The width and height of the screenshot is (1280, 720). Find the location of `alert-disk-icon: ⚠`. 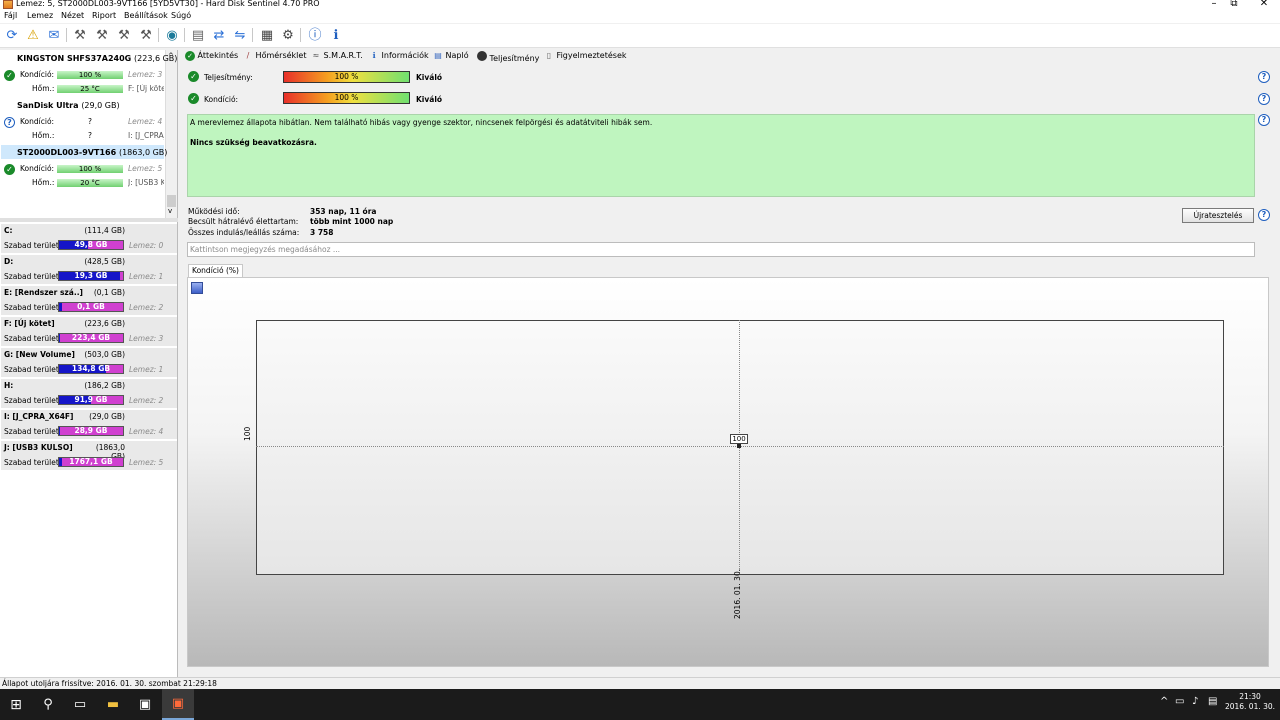

alert-disk-icon: ⚠ is located at coordinates (33, 35).